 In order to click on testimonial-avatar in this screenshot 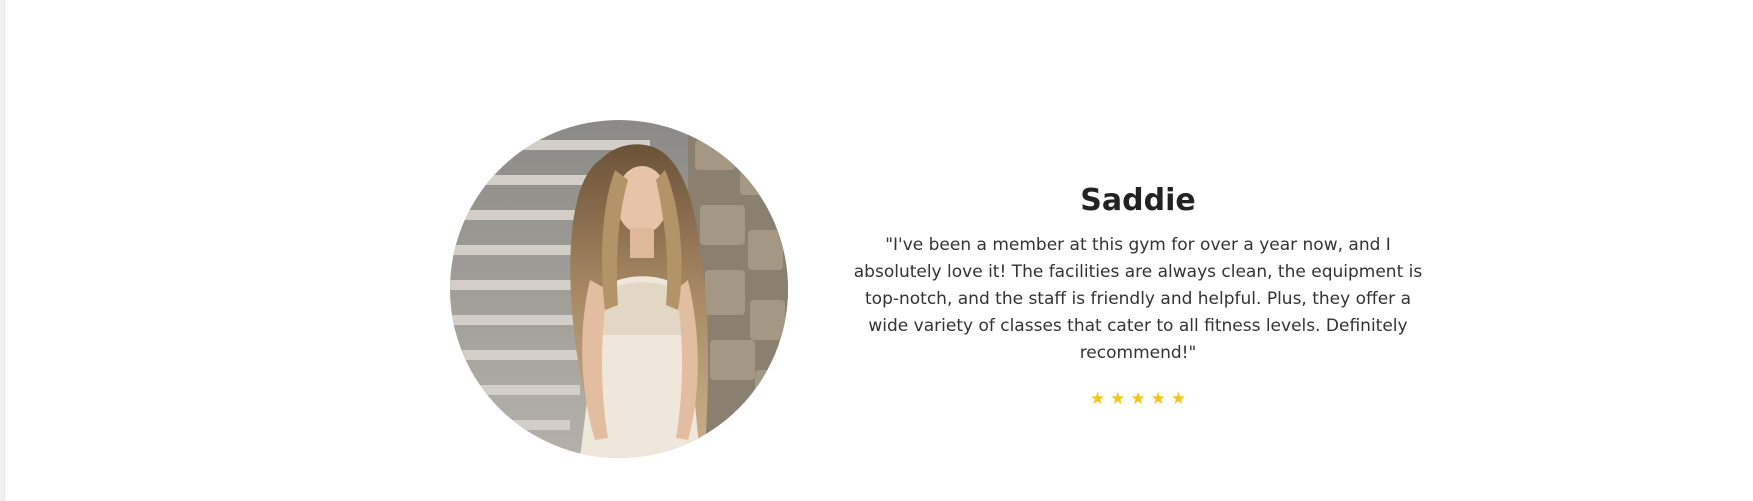, I will do `click(619, 289)`.